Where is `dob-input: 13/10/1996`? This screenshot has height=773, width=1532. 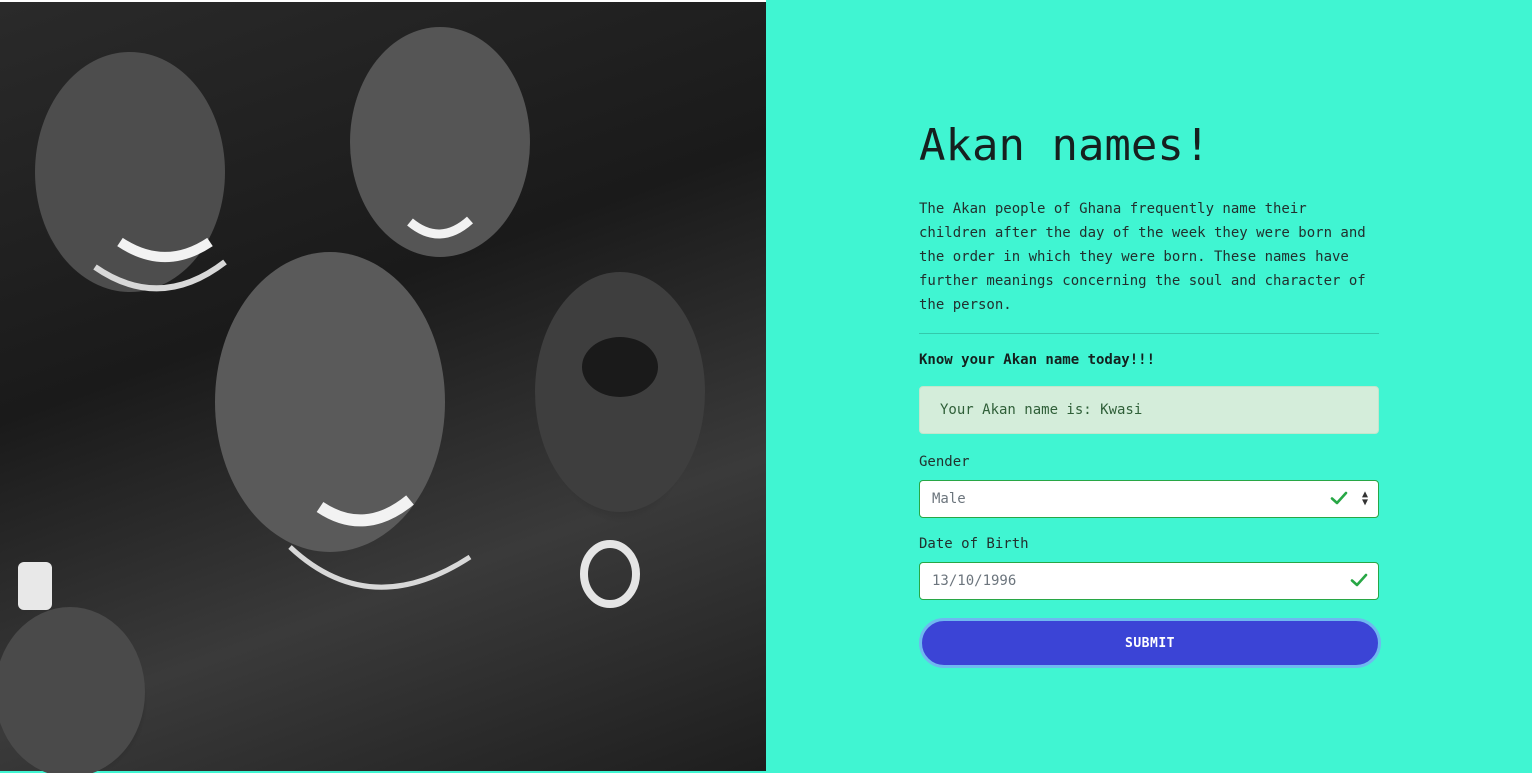 dob-input: 13/10/1996 is located at coordinates (1149, 581).